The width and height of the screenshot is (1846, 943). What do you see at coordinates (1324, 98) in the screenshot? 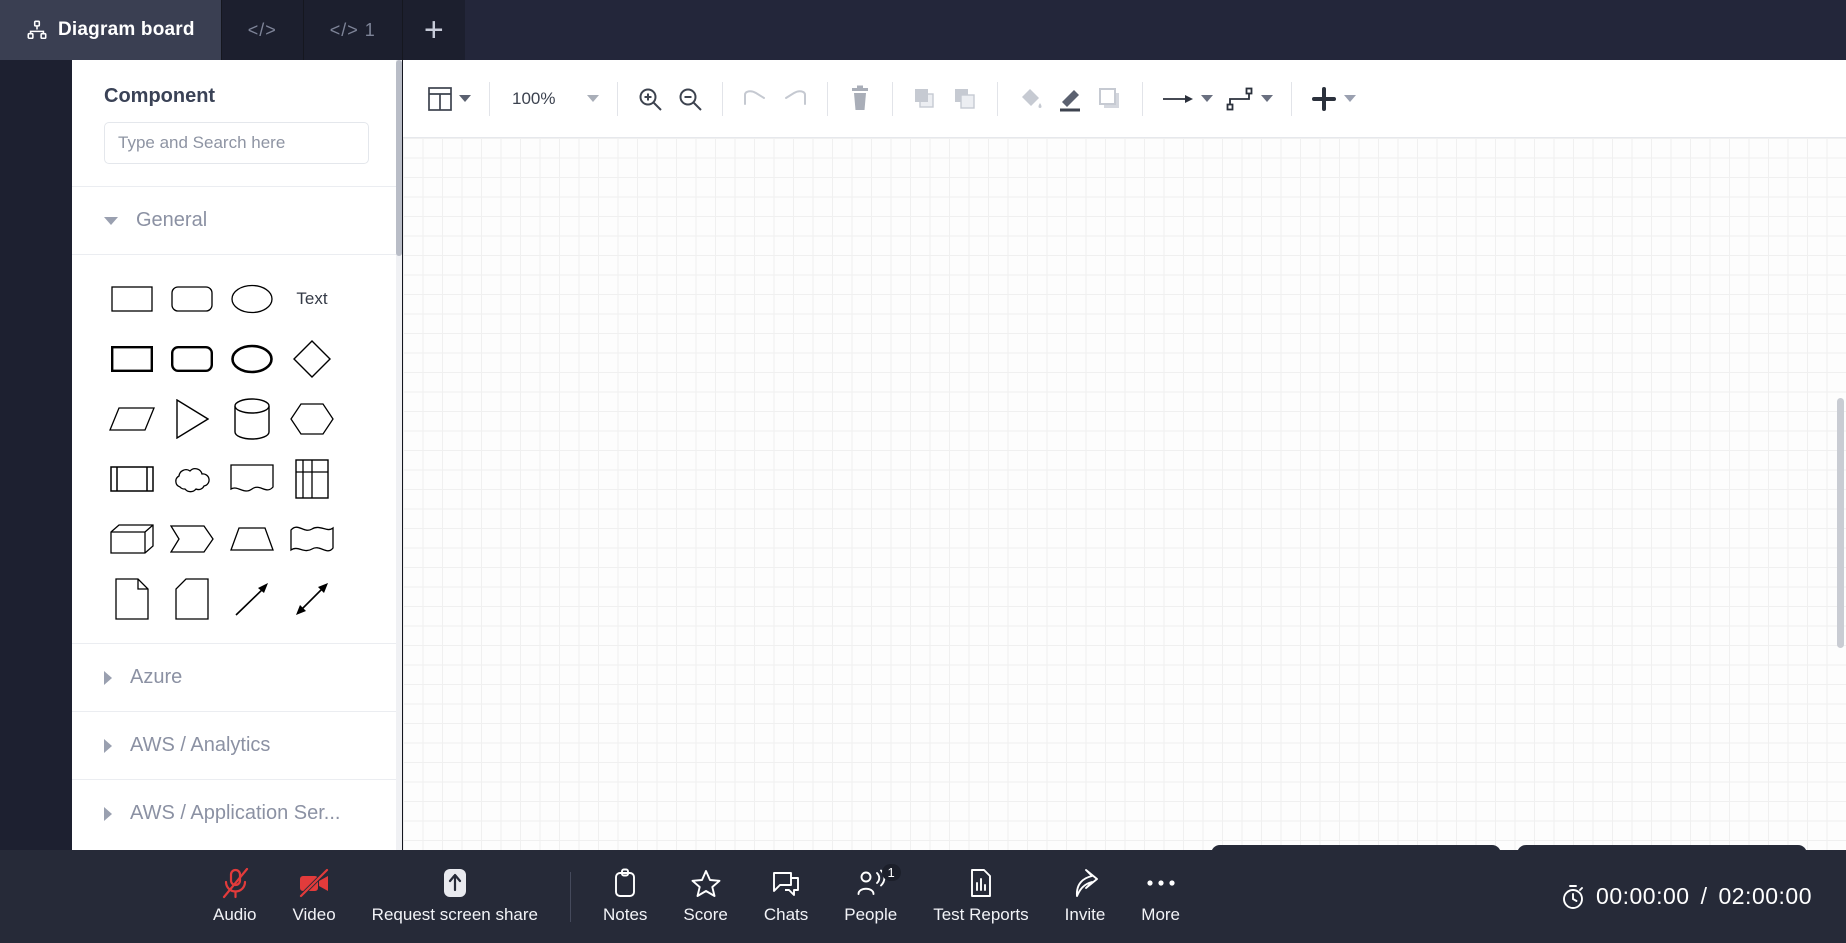
I see `plus-icon` at bounding box center [1324, 98].